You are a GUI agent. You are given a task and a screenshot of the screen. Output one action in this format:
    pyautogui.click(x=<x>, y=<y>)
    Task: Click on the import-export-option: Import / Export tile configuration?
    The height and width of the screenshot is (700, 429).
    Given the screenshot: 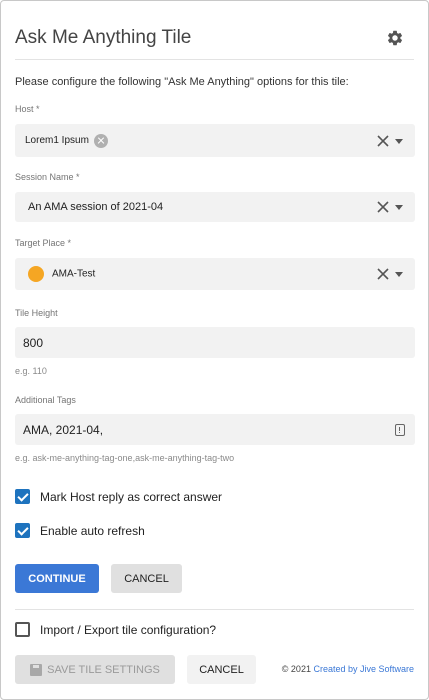 What is the action you would take?
    pyautogui.click(x=115, y=629)
    